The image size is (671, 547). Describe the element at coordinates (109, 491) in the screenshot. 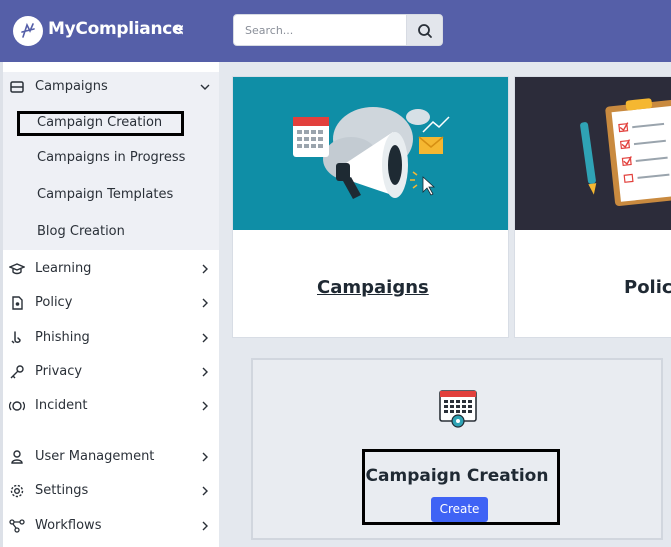

I see `sidebar-item-settings: Settings` at that location.